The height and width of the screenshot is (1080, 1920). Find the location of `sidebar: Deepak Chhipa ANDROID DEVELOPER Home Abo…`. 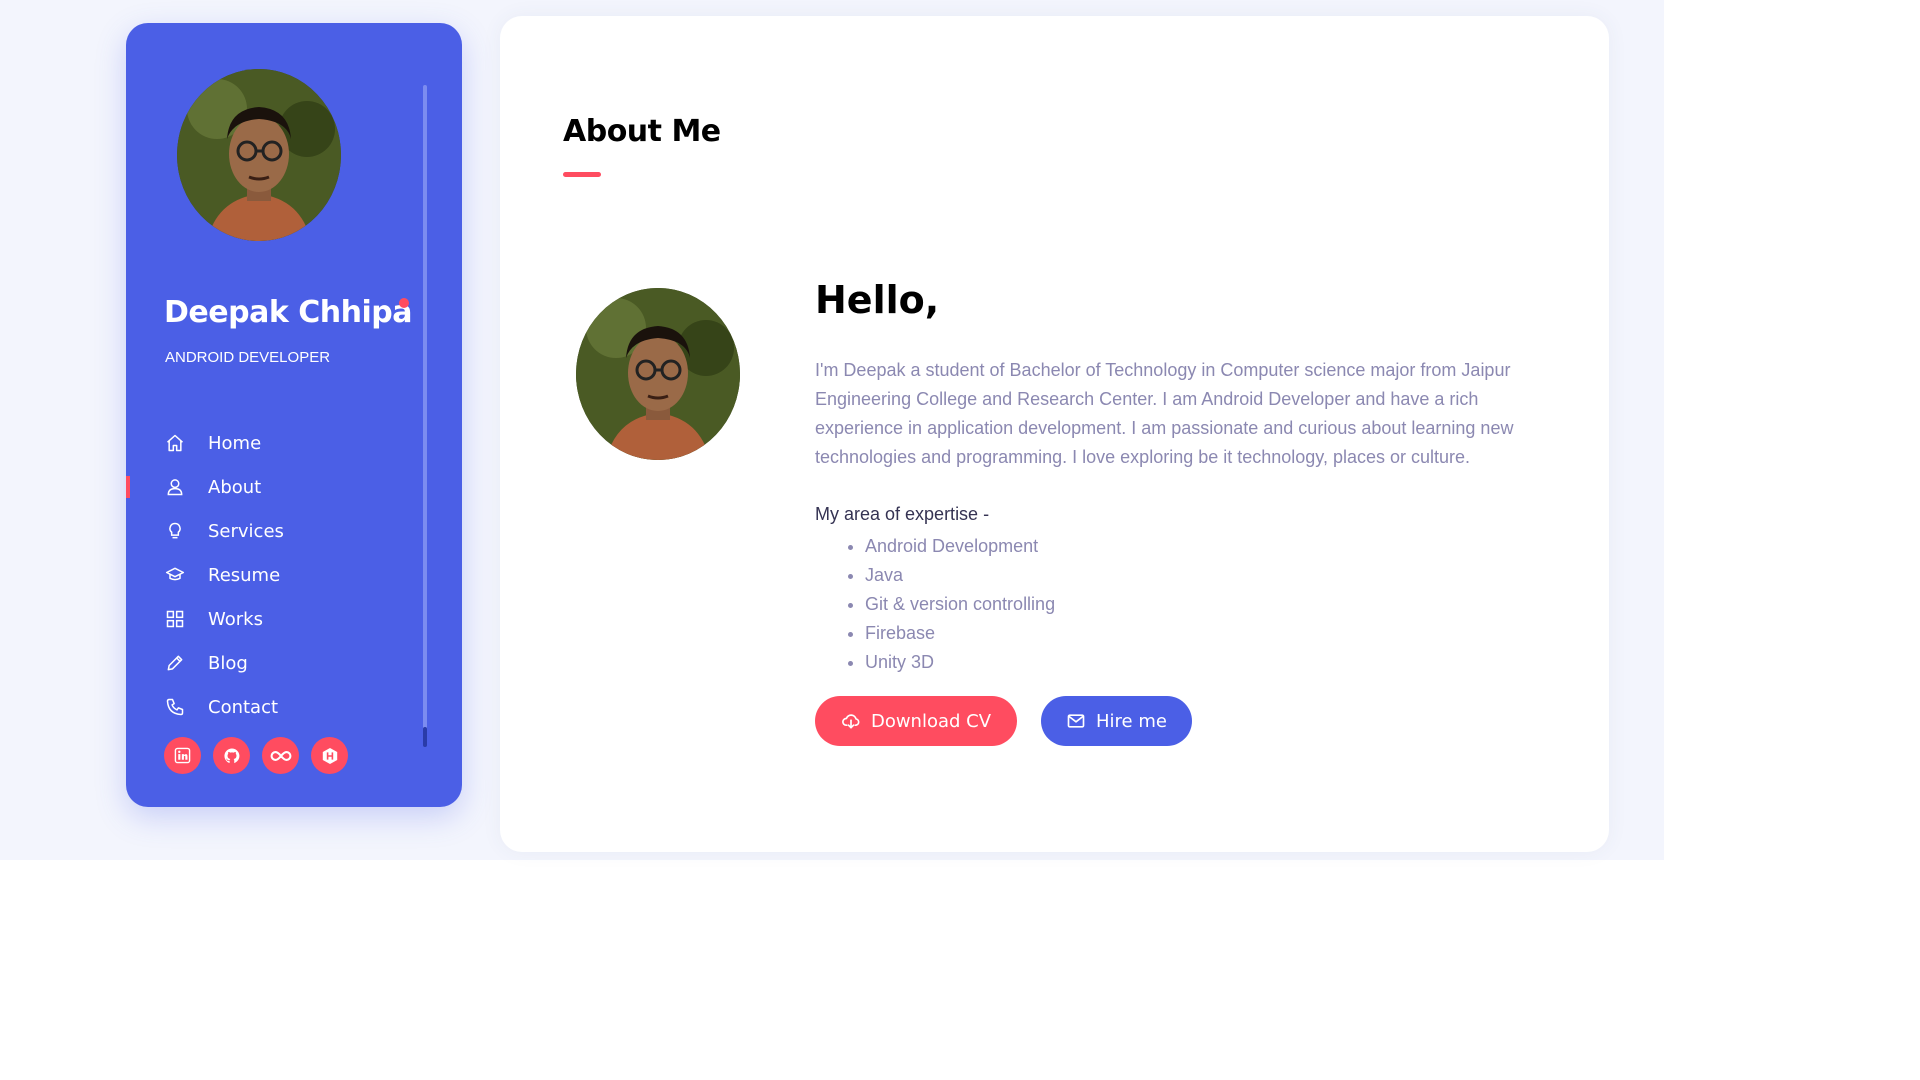

sidebar: Deepak Chhipa ANDROID DEVELOPER Home Abo… is located at coordinates (294, 415).